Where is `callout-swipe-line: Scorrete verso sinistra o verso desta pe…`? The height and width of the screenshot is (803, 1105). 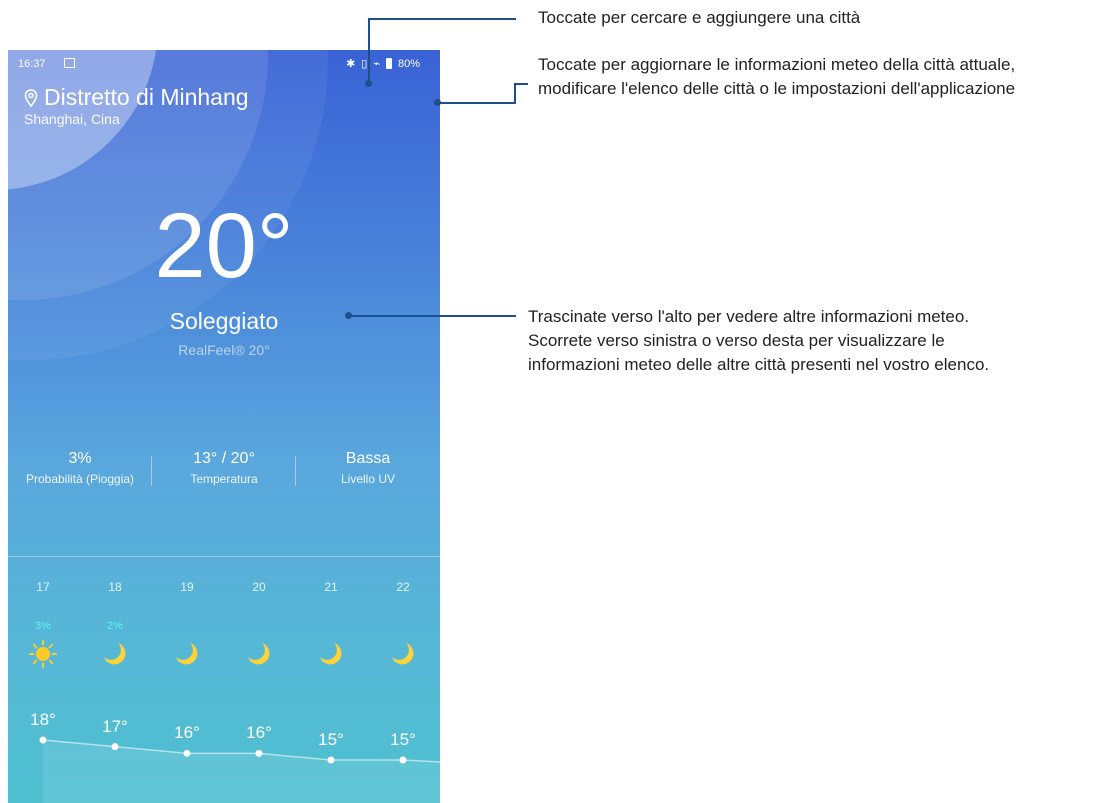
callout-swipe-line: Scorrete verso sinistra o verso desta pe… is located at coordinates (736, 340).